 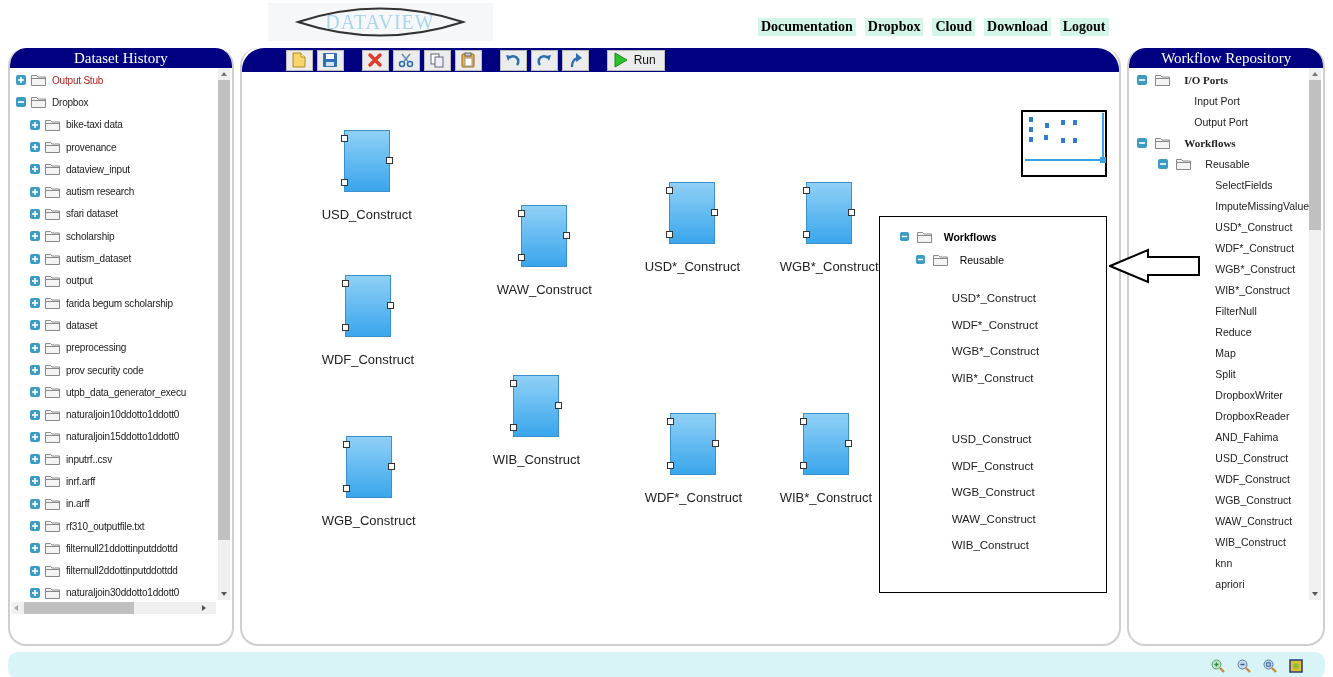 I want to click on tree-item: Output Port, so click(x=1221, y=121).